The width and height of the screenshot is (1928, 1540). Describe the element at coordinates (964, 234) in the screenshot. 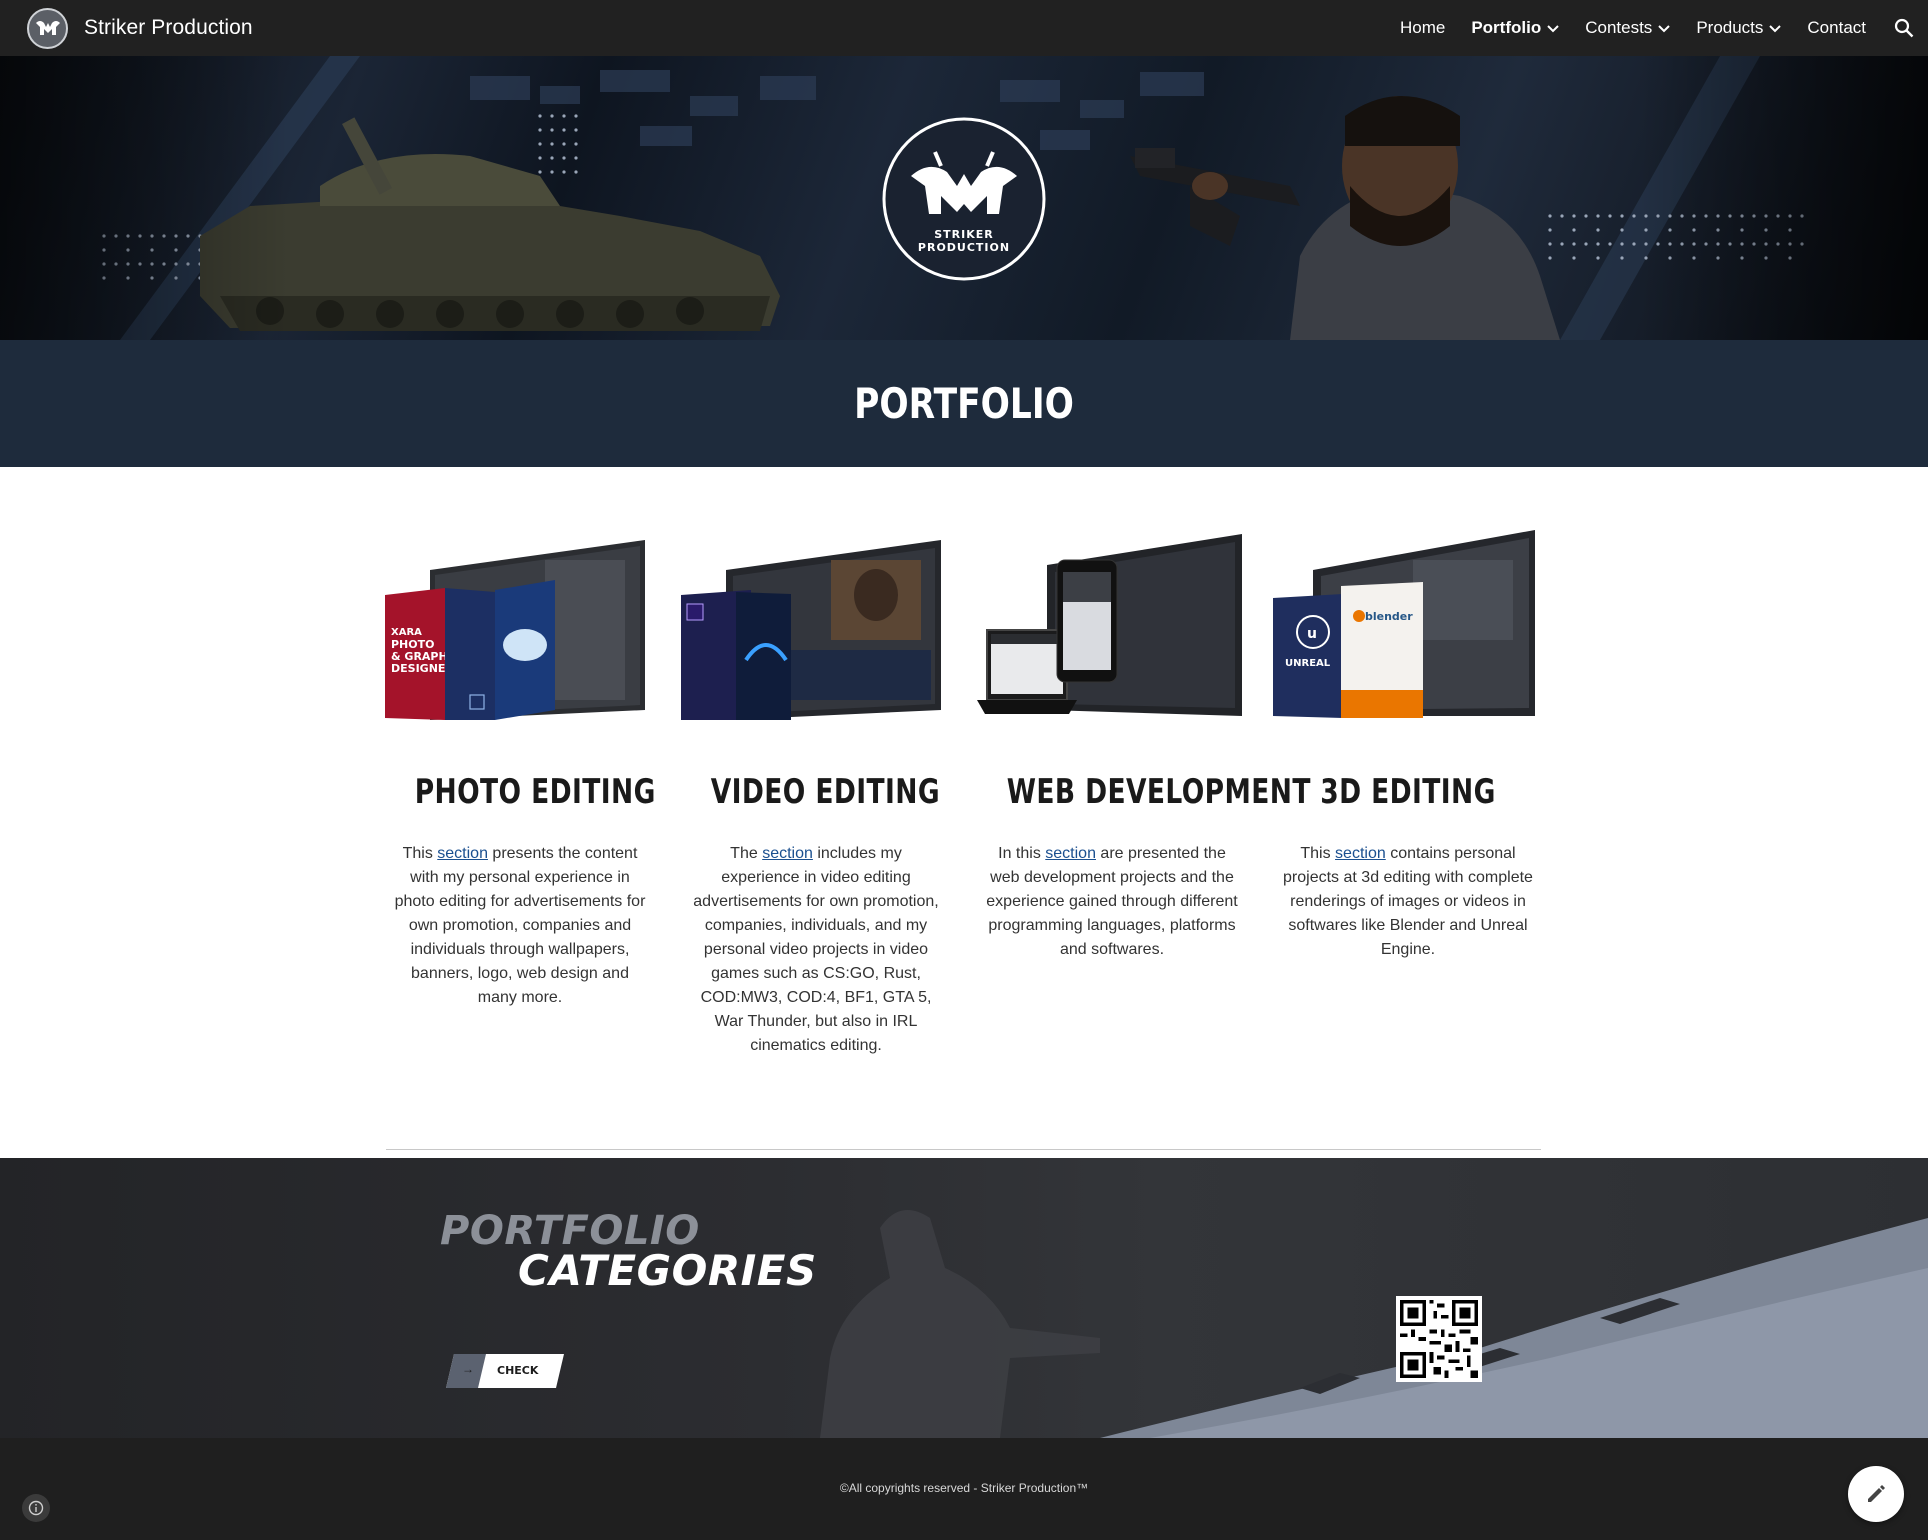

I see `logo-text-line1: STRIKER` at that location.